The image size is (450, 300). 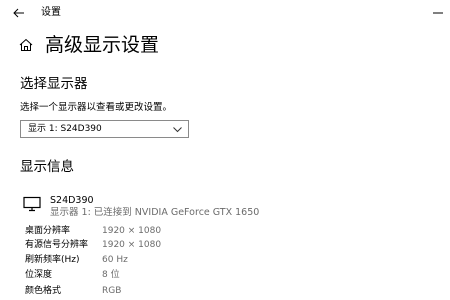 I want to click on home-icon, so click(x=26, y=44).